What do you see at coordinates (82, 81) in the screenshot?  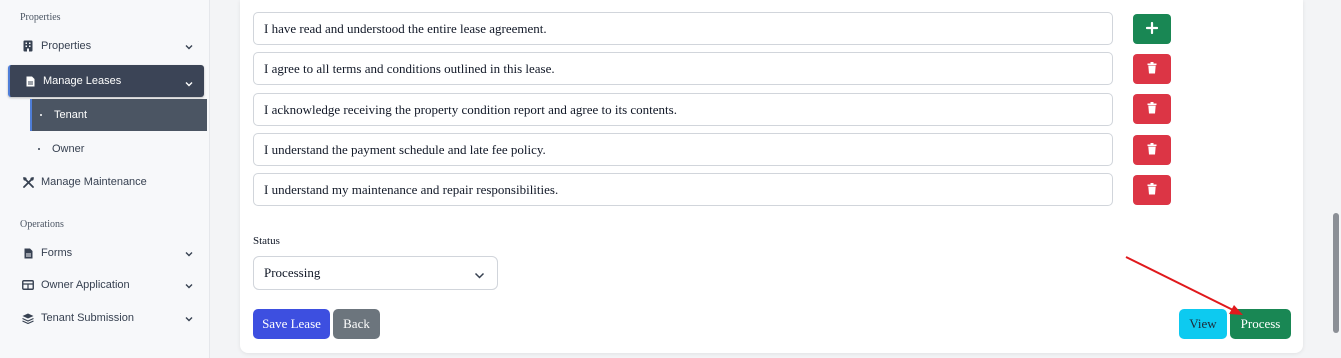 I see `sidebar-item-label: Manage Leases` at bounding box center [82, 81].